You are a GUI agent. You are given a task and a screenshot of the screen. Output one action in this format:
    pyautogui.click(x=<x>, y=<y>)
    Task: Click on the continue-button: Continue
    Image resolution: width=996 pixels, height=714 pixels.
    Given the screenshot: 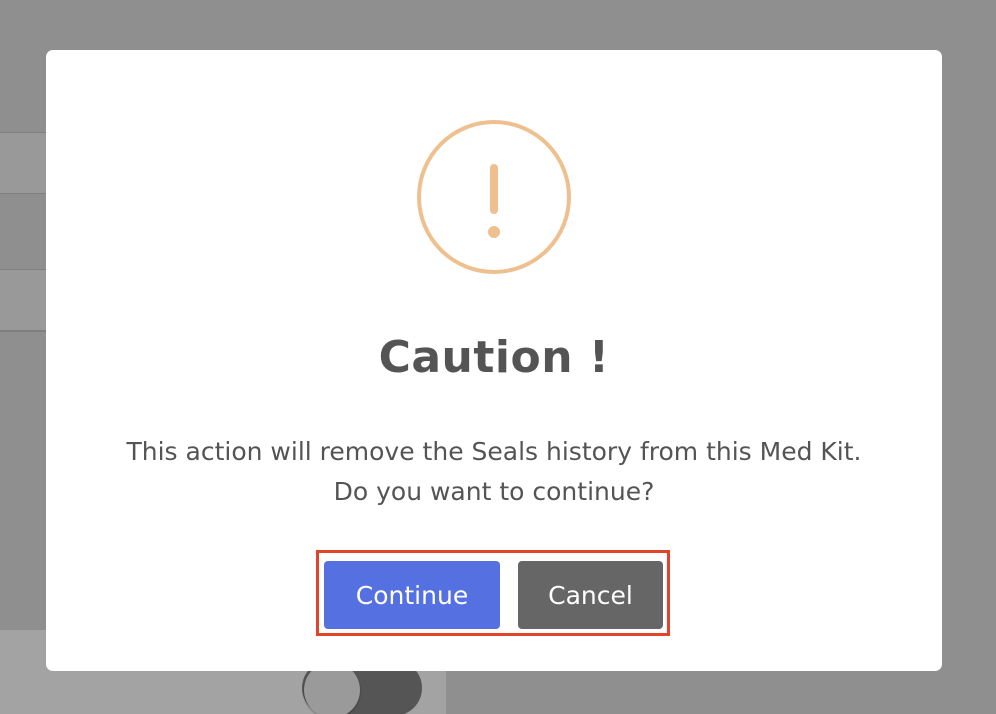 What is the action you would take?
    pyautogui.click(x=412, y=595)
    